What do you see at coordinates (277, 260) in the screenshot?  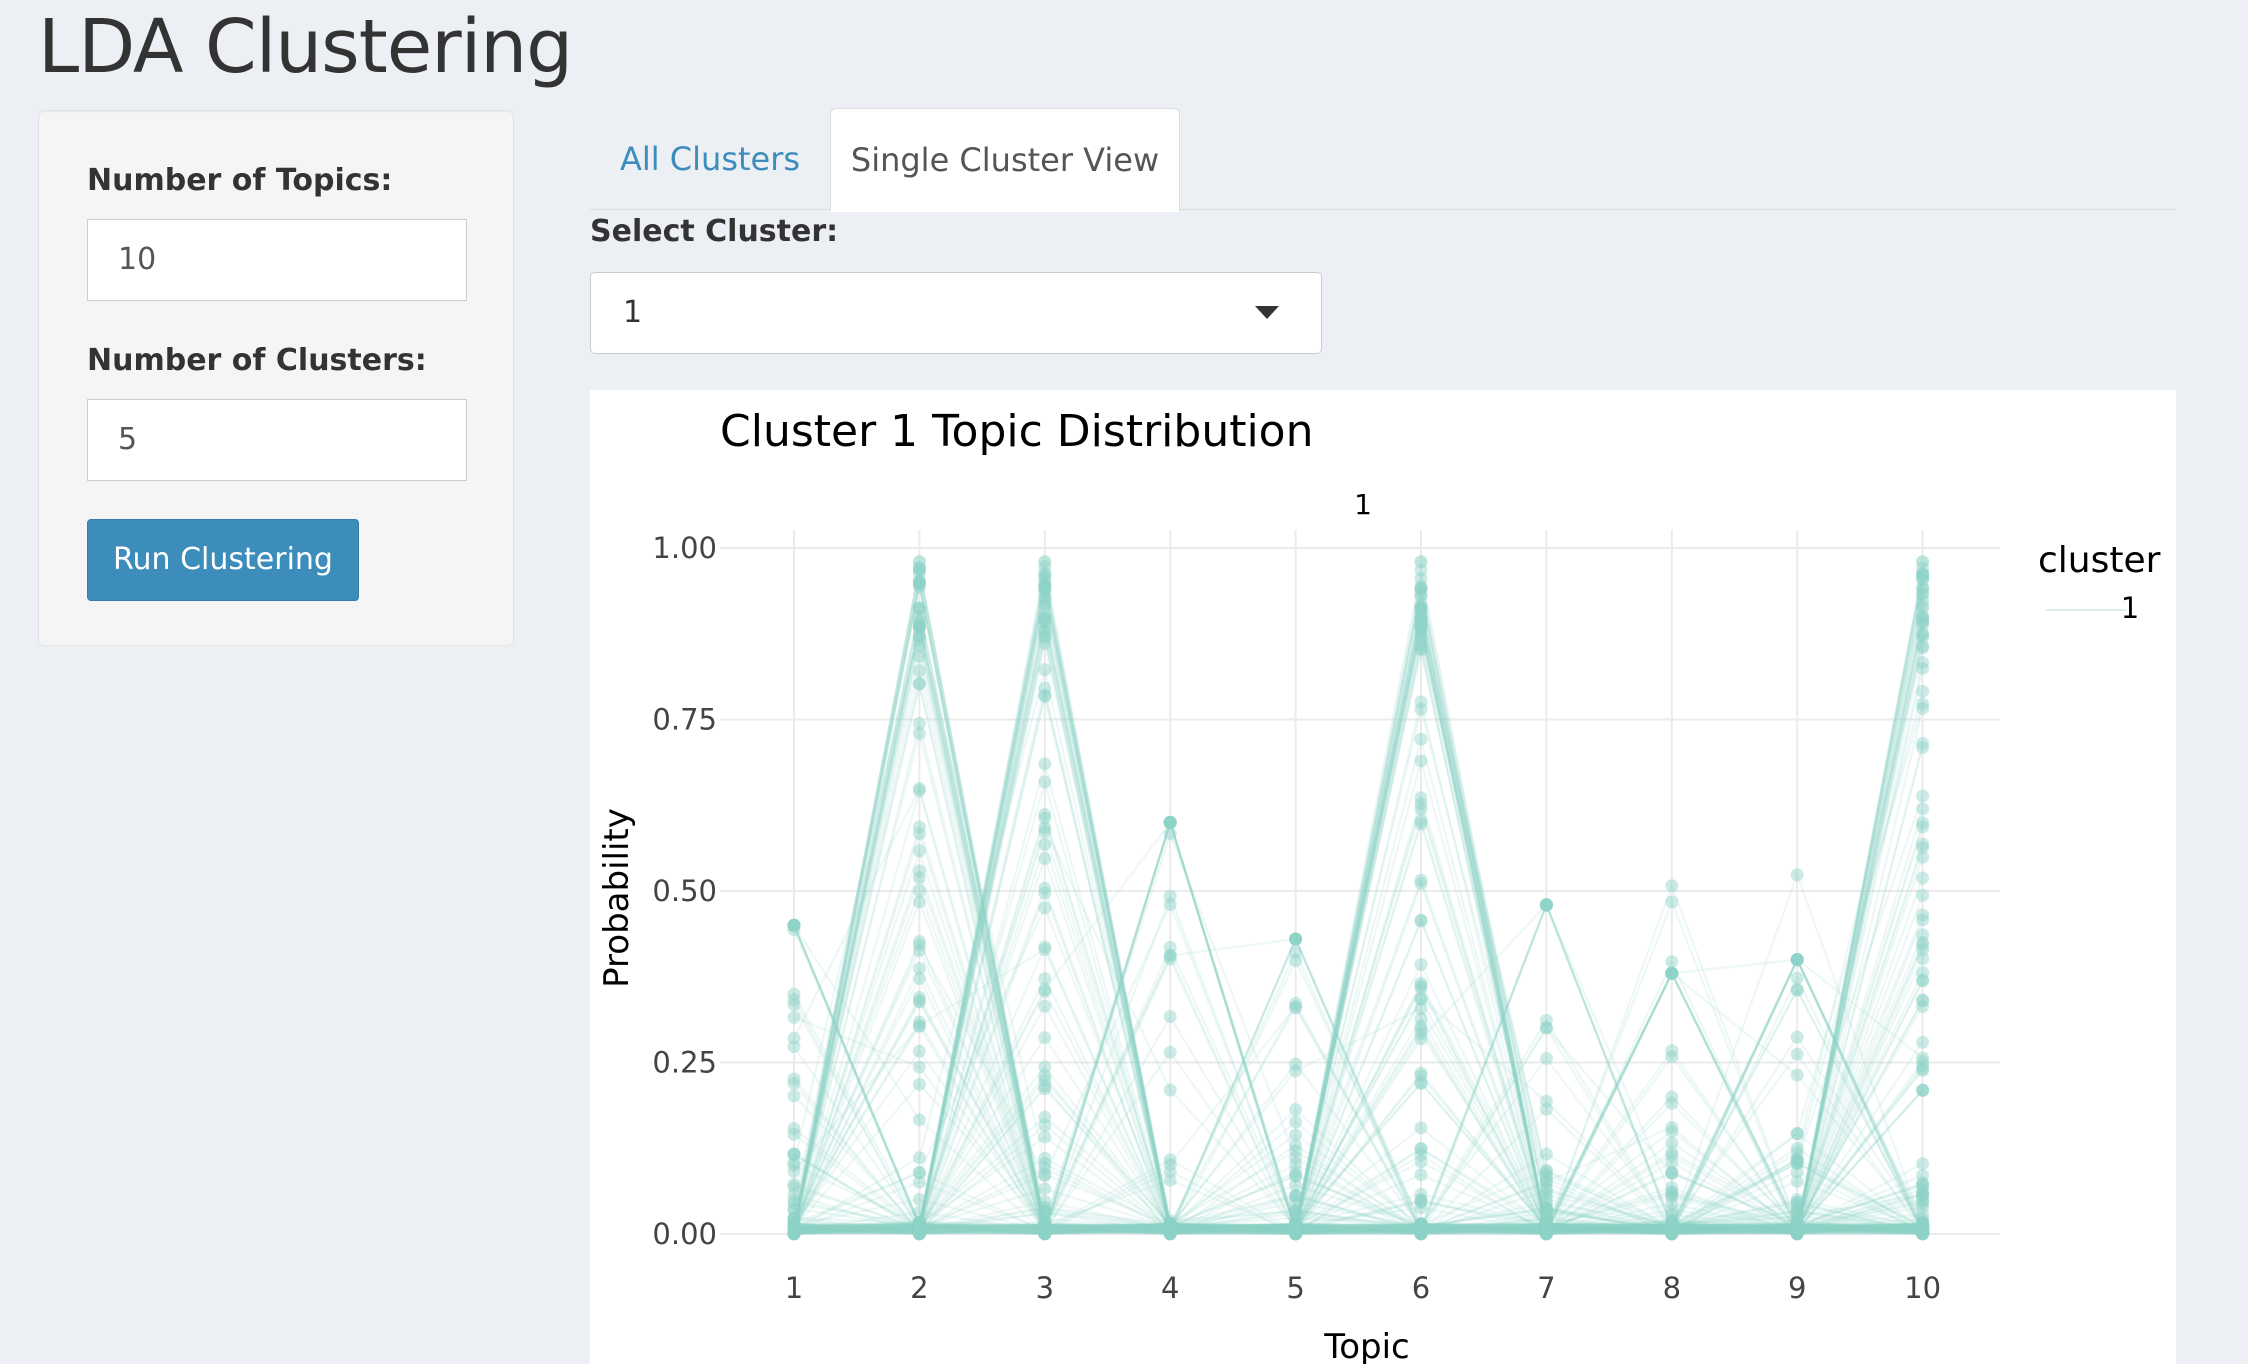 I see `number-of-topics-input: 10` at bounding box center [277, 260].